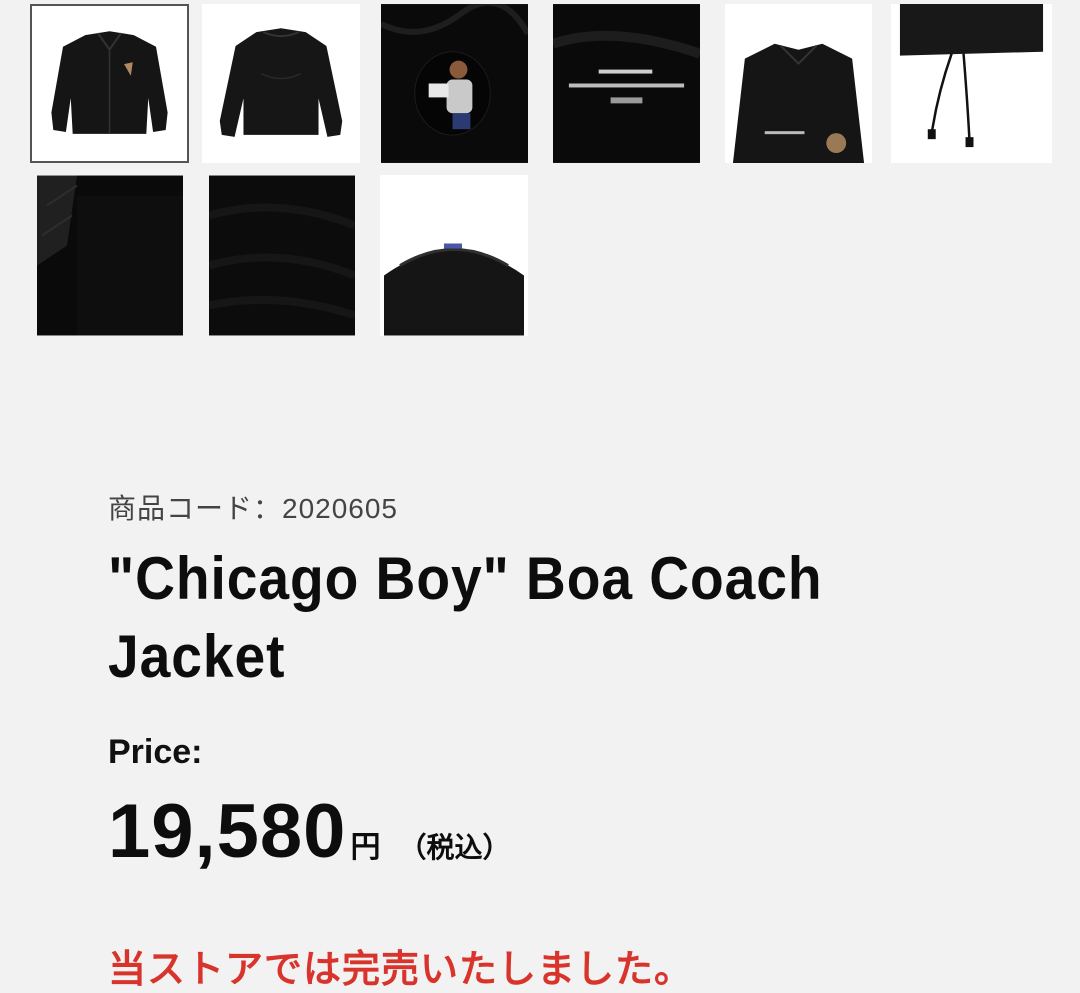  I want to click on thumbnail-logo-detail, so click(626, 83).